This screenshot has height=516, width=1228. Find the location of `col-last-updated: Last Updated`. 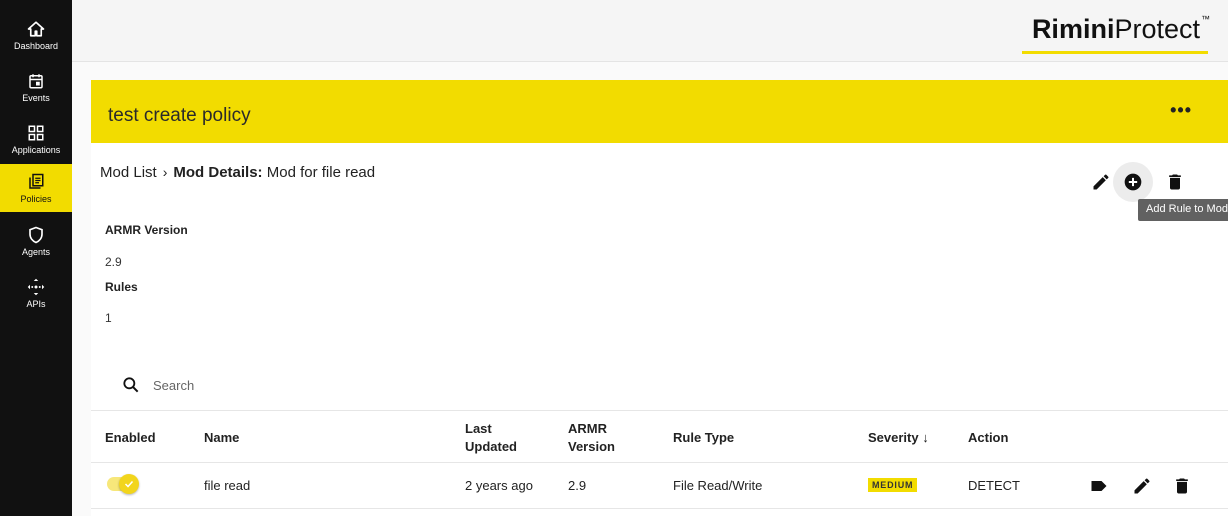

col-last-updated: Last Updated is located at coordinates (491, 438).